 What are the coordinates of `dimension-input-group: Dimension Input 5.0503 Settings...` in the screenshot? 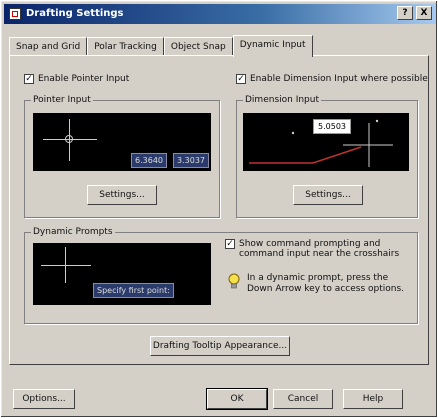 It's located at (327, 156).